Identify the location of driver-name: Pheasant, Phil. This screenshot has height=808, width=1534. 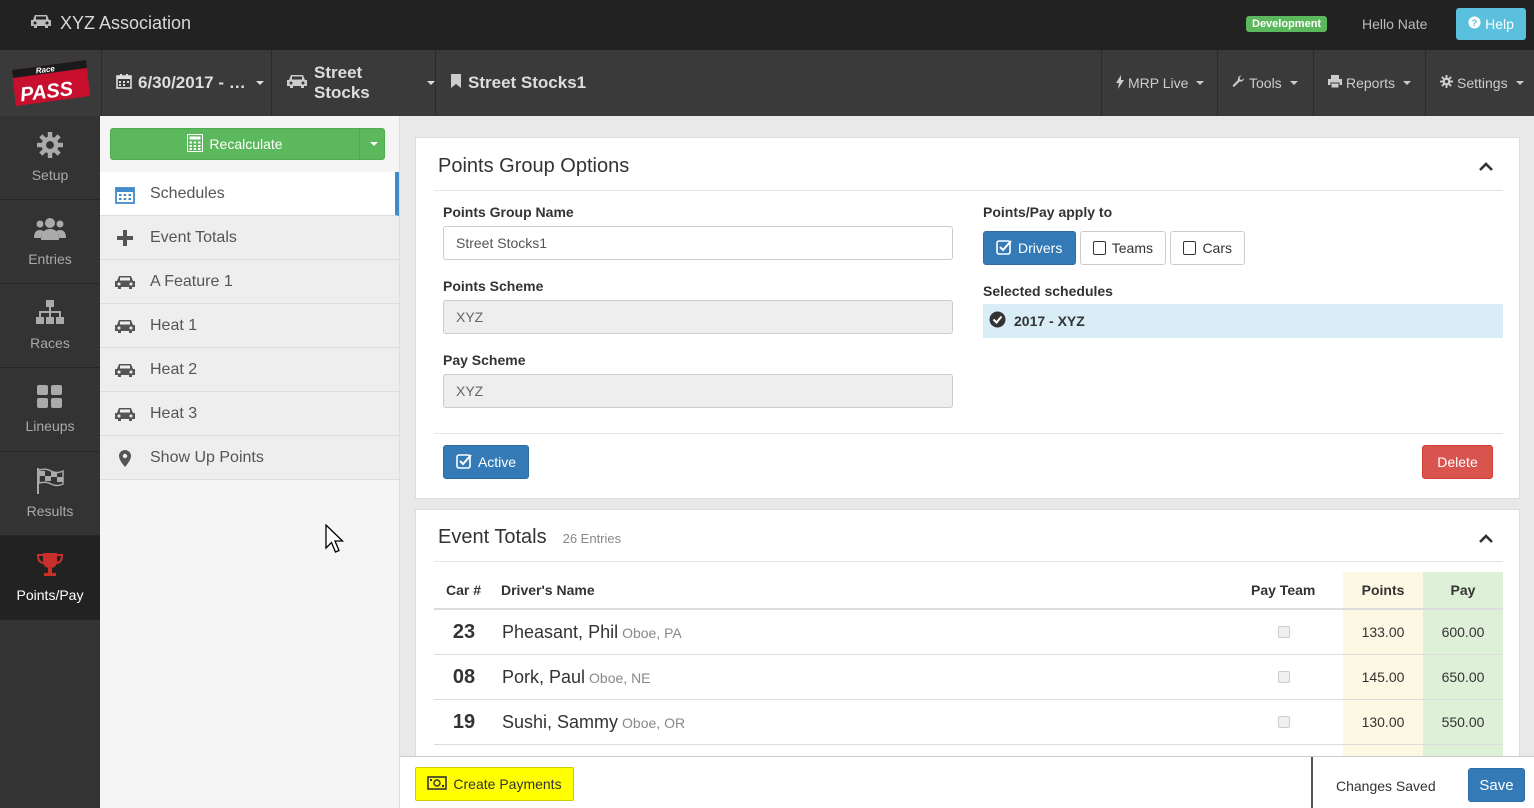
(560, 632).